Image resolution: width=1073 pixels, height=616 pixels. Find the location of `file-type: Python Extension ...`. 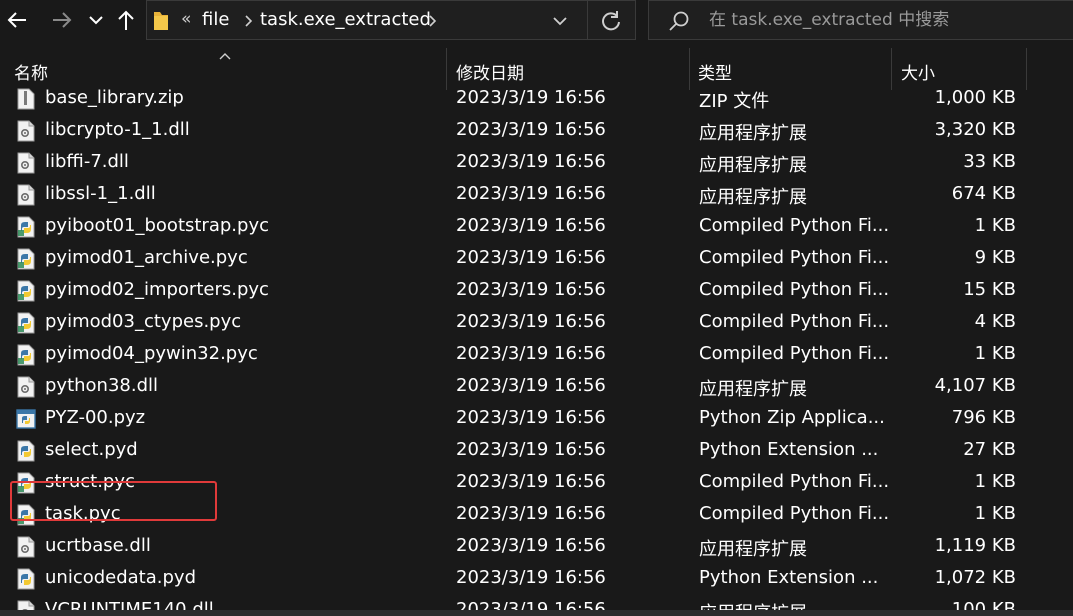

file-type: Python Extension ... is located at coordinates (789, 577).